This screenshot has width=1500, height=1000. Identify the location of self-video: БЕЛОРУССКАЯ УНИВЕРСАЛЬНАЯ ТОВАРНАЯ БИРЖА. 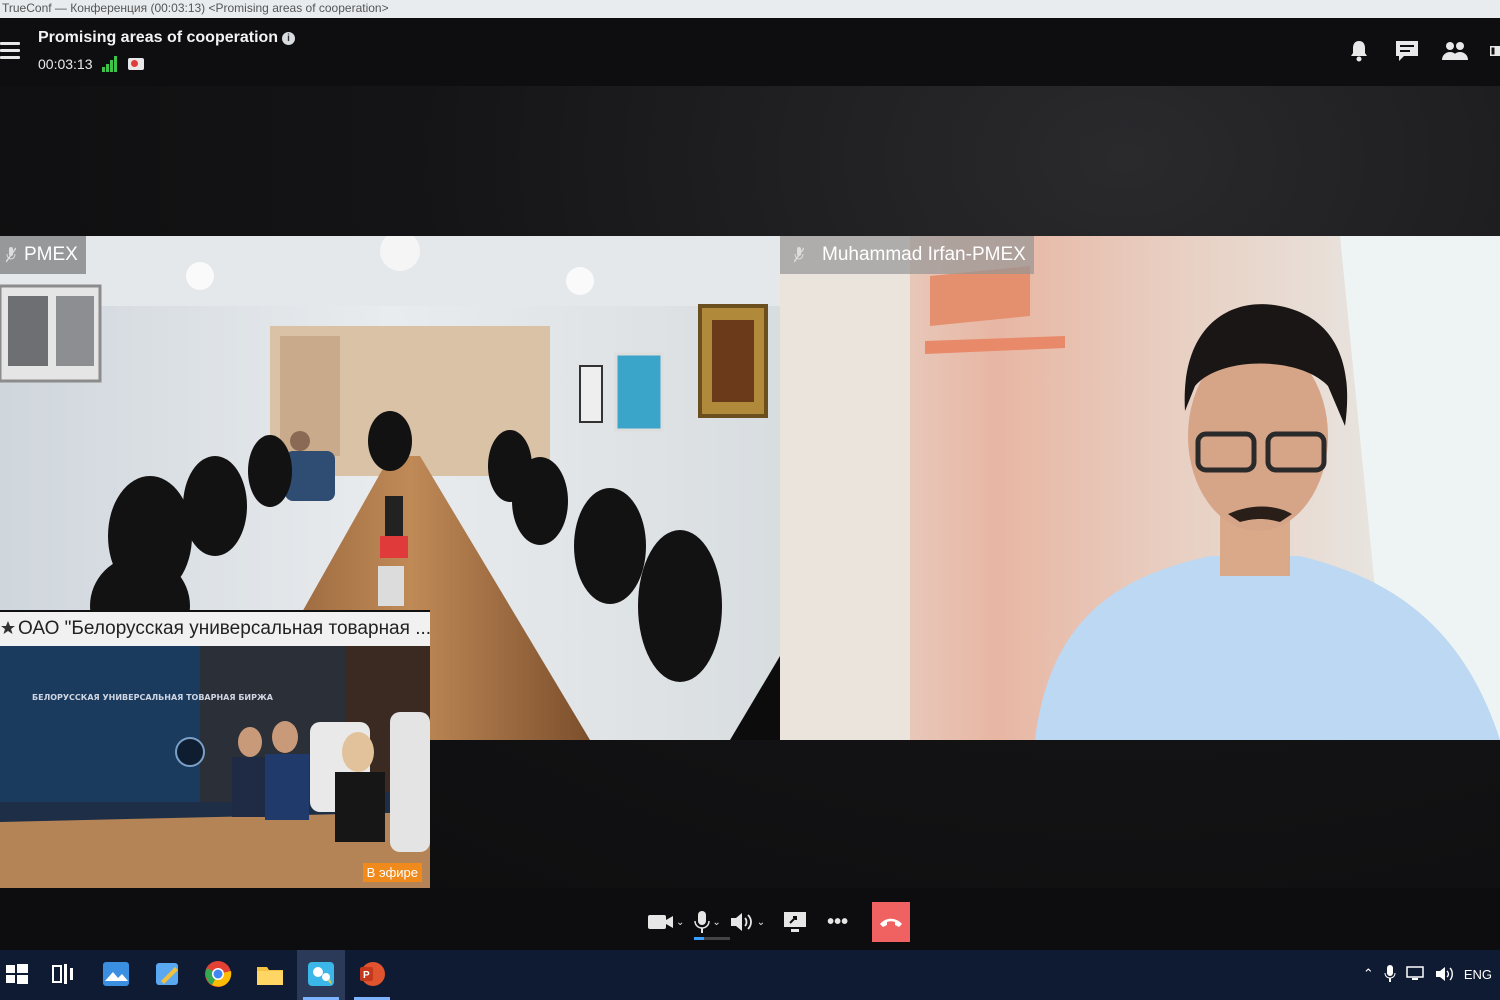
(215, 750).